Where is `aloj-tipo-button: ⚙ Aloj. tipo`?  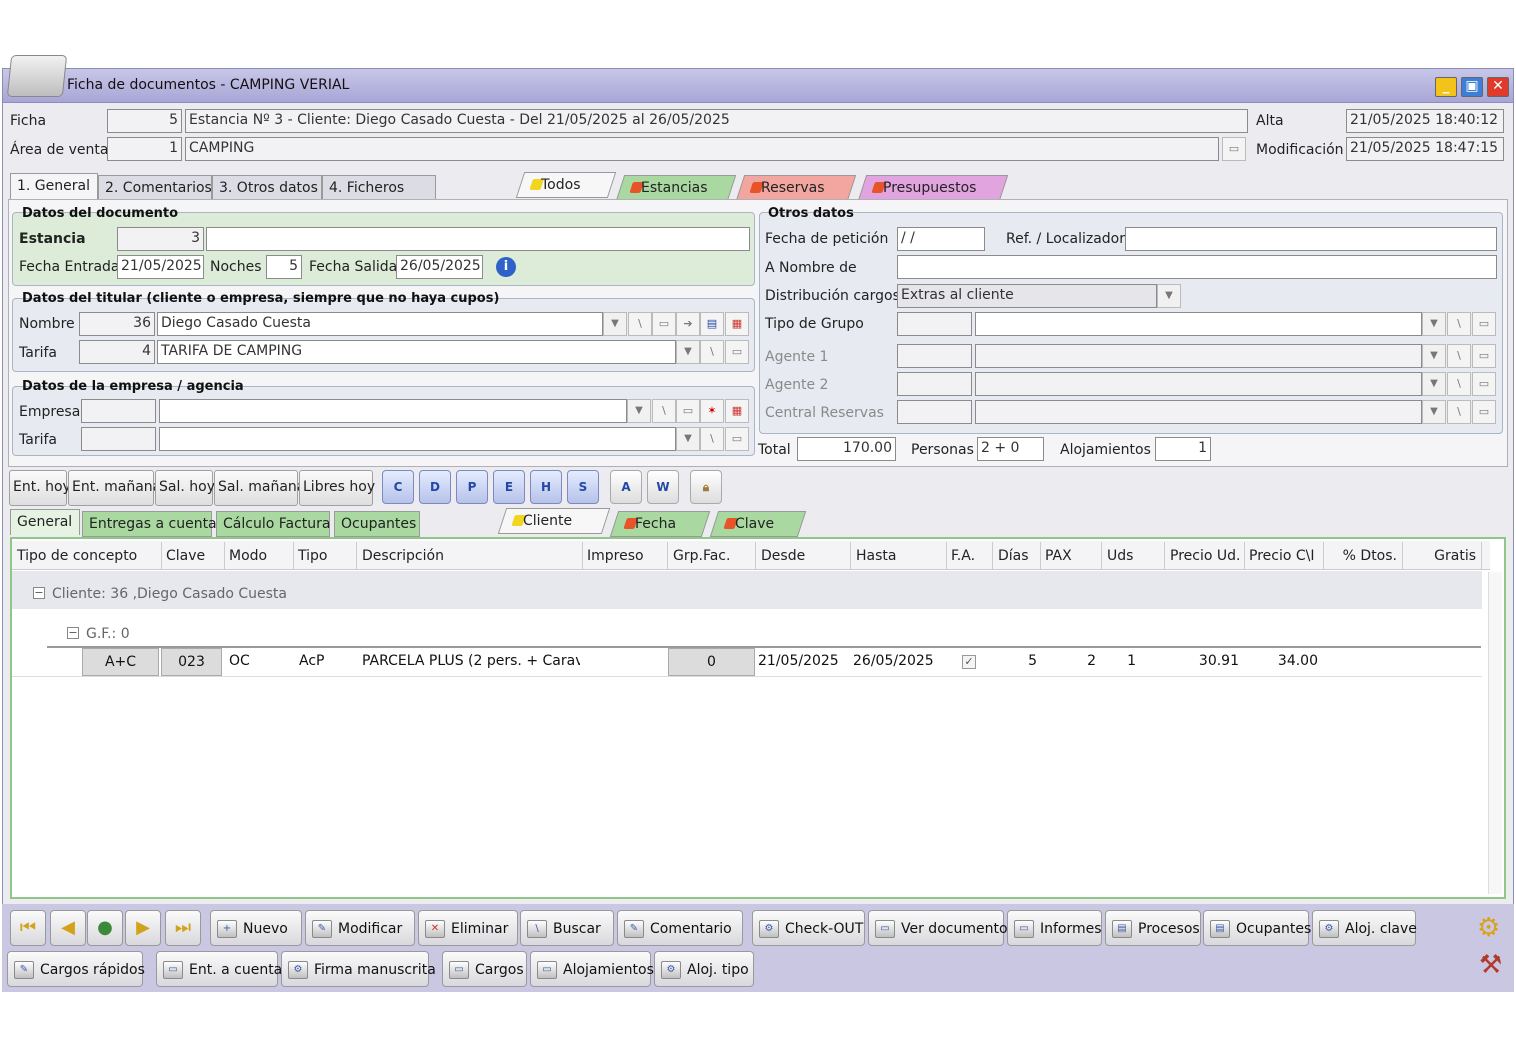 aloj-tipo-button: ⚙ Aloj. tipo is located at coordinates (704, 969).